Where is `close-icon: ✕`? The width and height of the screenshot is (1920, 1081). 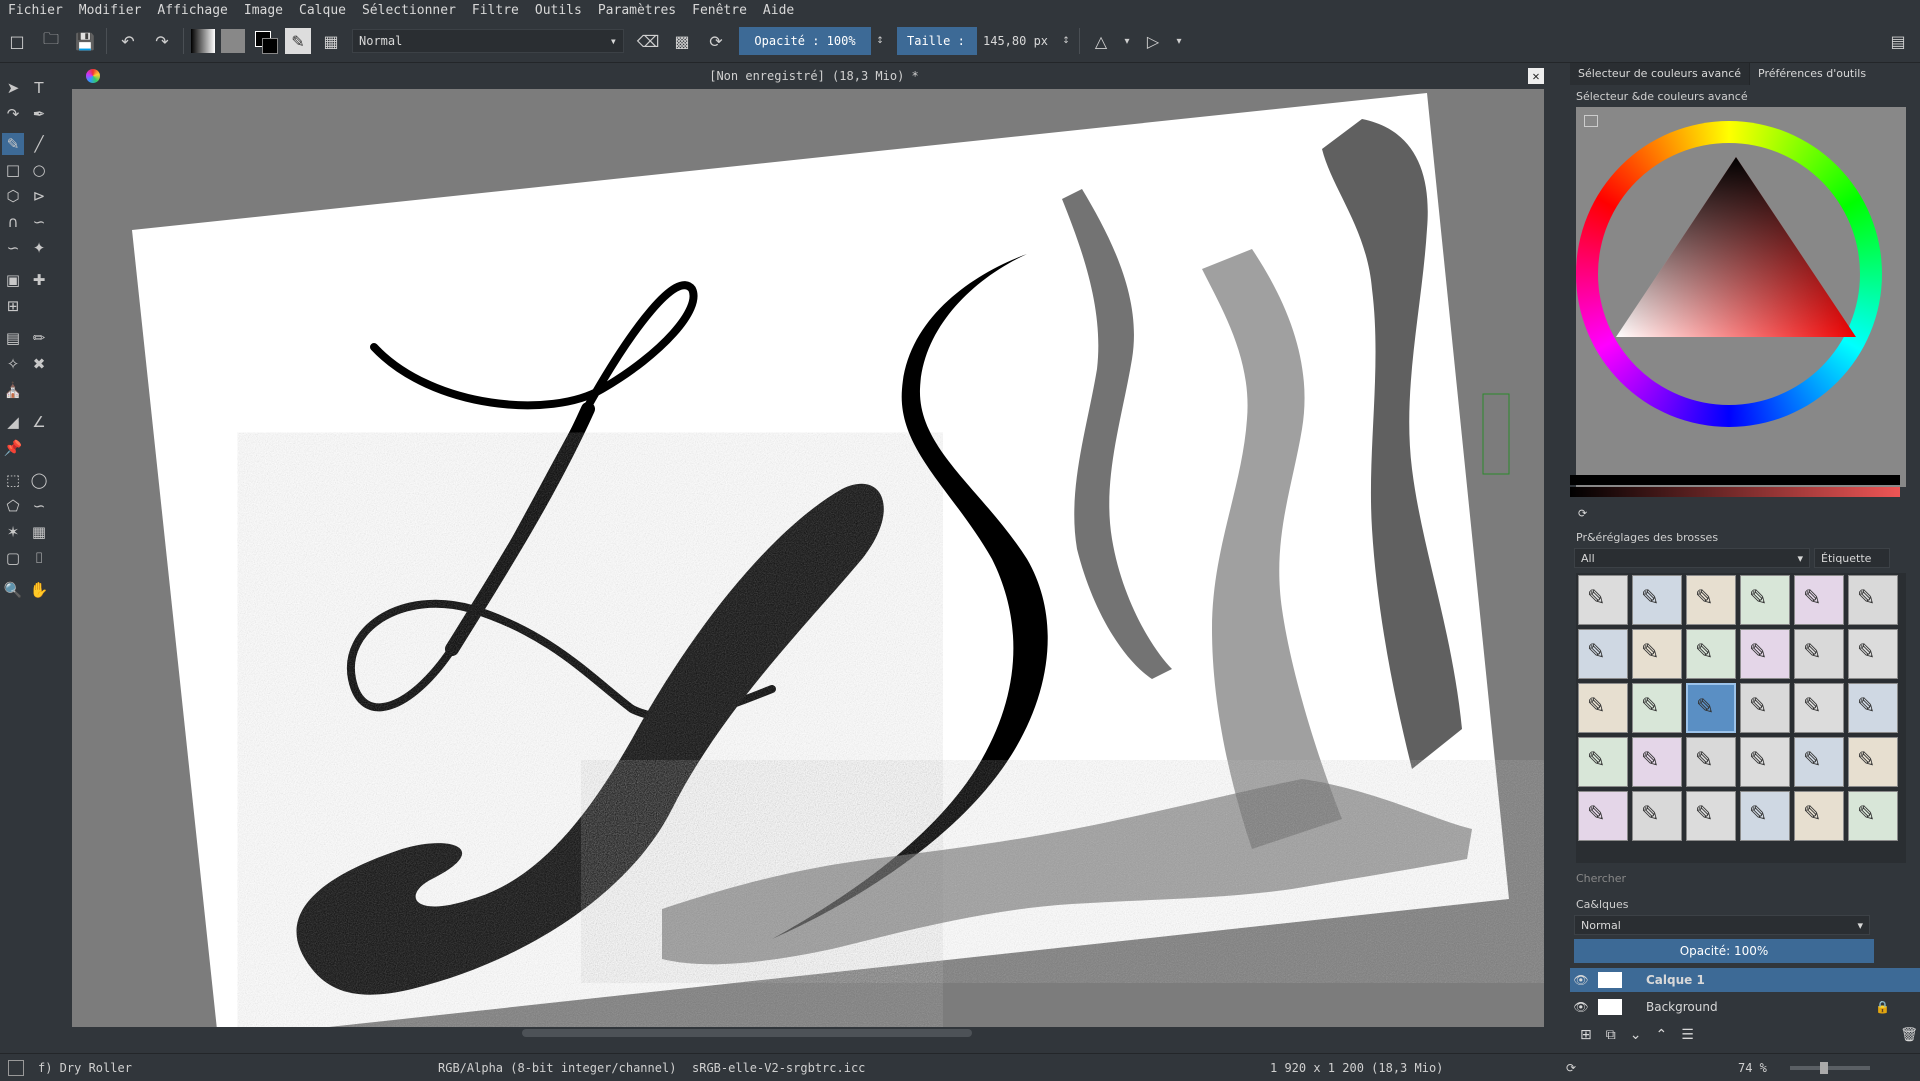
close-icon: ✕ is located at coordinates (1536, 76).